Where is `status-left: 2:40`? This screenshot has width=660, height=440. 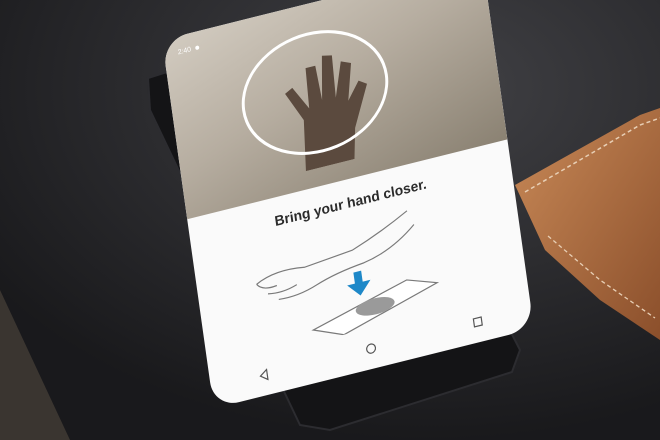 status-left: 2:40 is located at coordinates (188, 50).